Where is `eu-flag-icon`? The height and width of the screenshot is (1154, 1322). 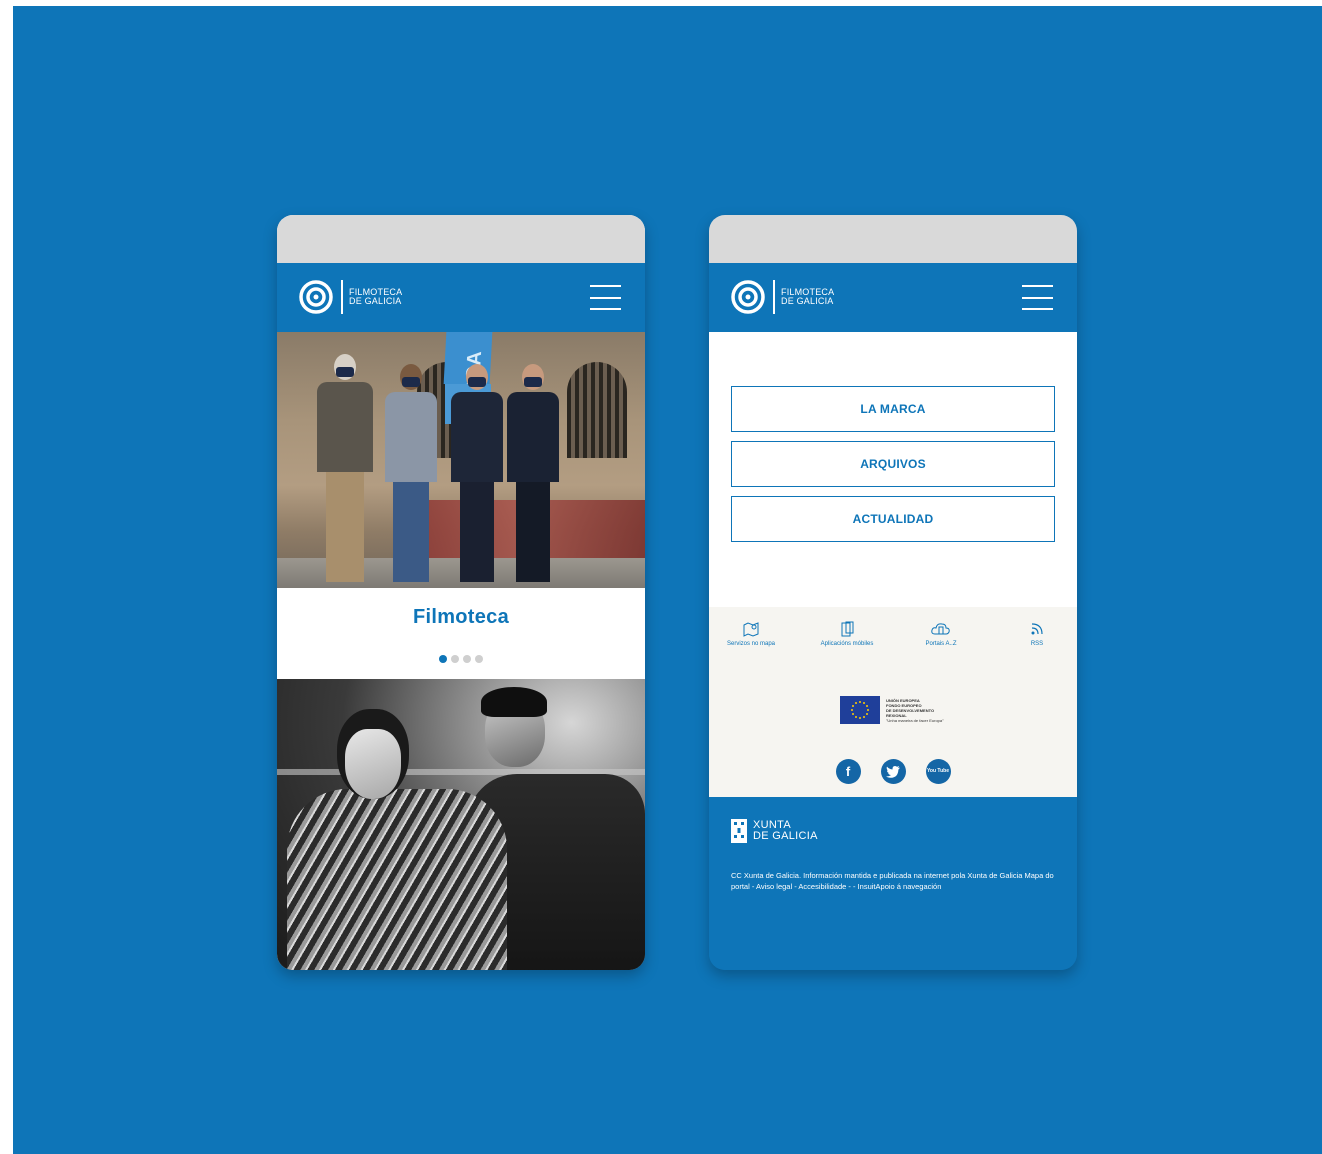
eu-flag-icon is located at coordinates (860, 710).